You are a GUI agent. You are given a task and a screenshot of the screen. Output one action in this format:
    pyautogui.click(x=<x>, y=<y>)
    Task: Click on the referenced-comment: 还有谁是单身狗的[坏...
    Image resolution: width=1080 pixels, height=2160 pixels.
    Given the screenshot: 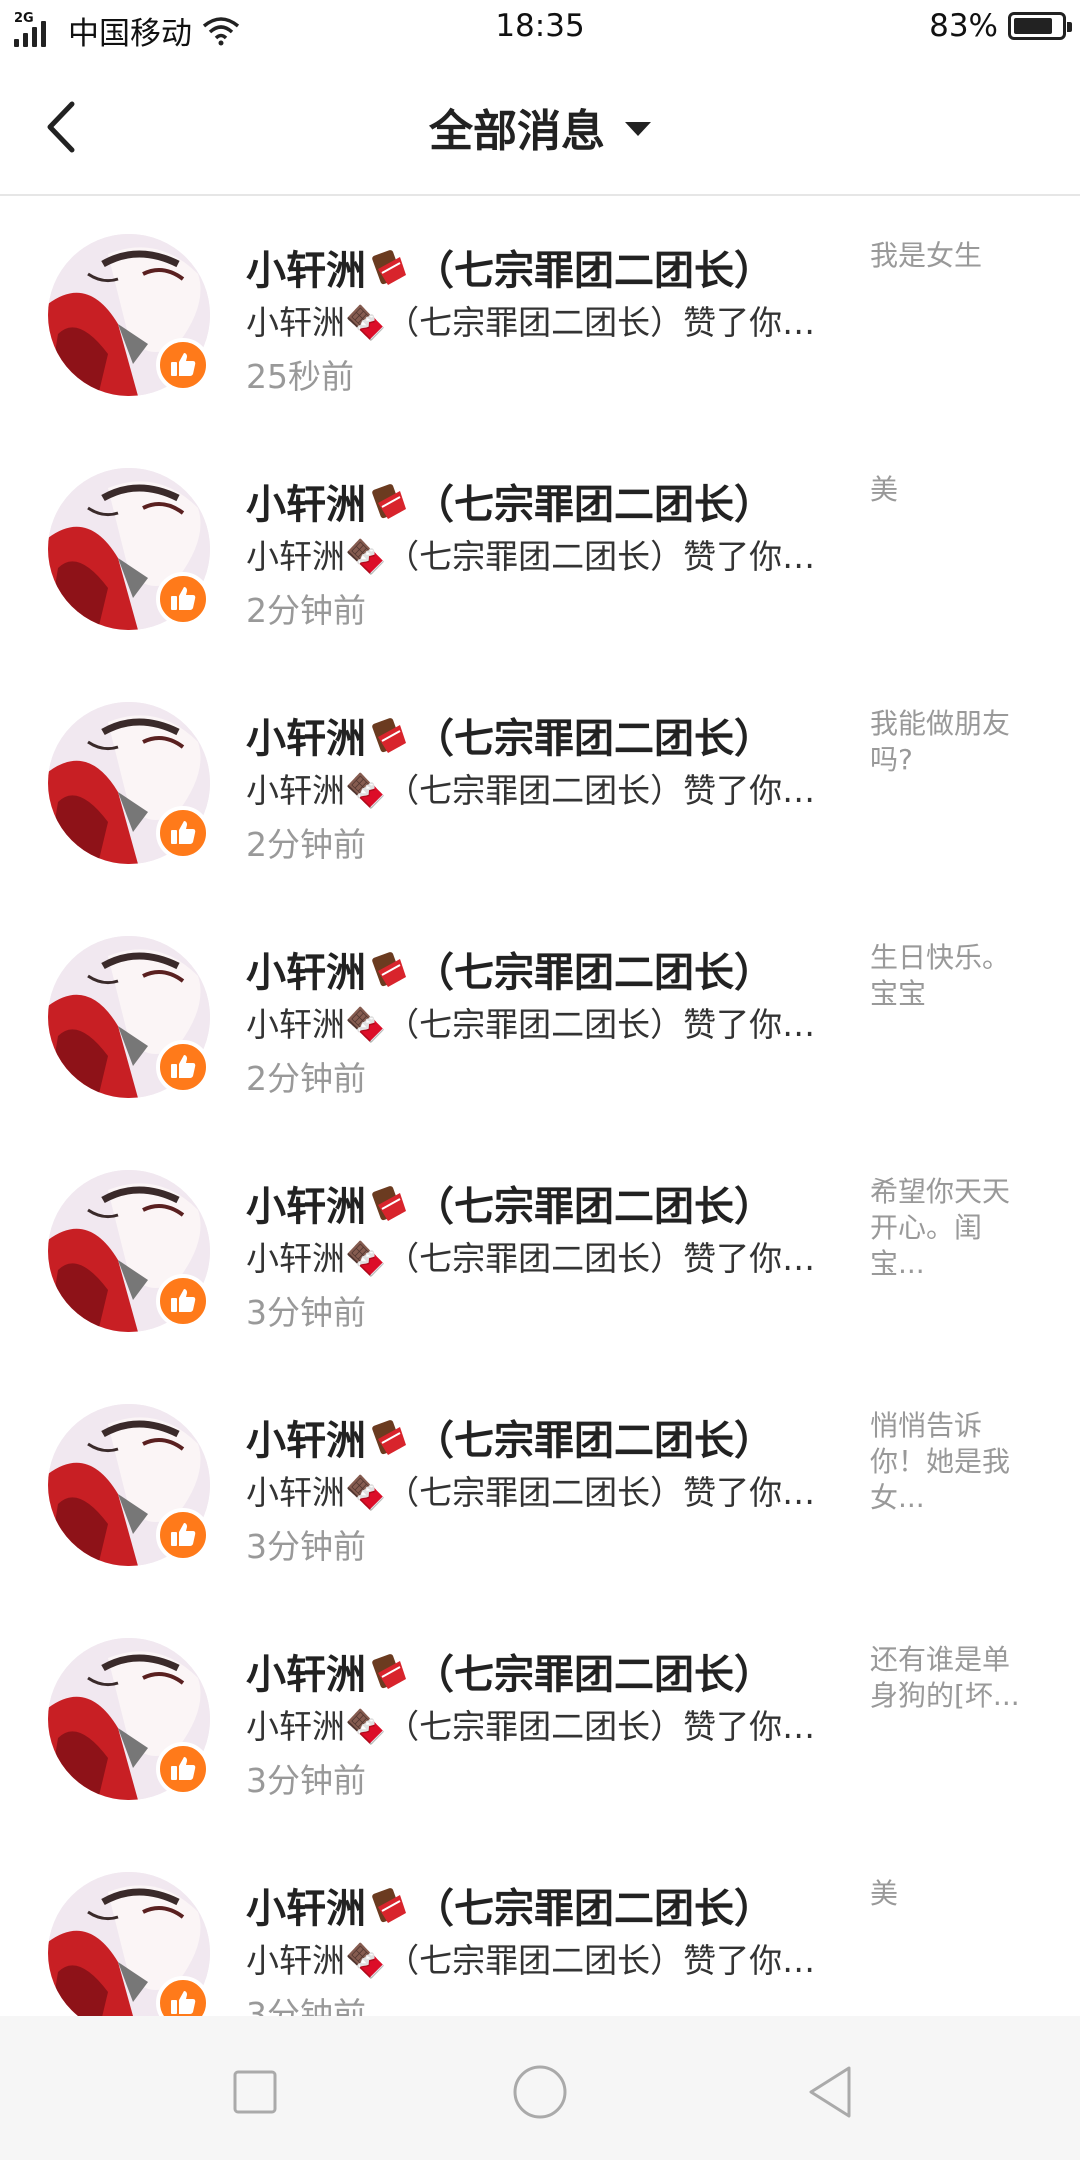 What is the action you would take?
    pyautogui.click(x=950, y=1678)
    